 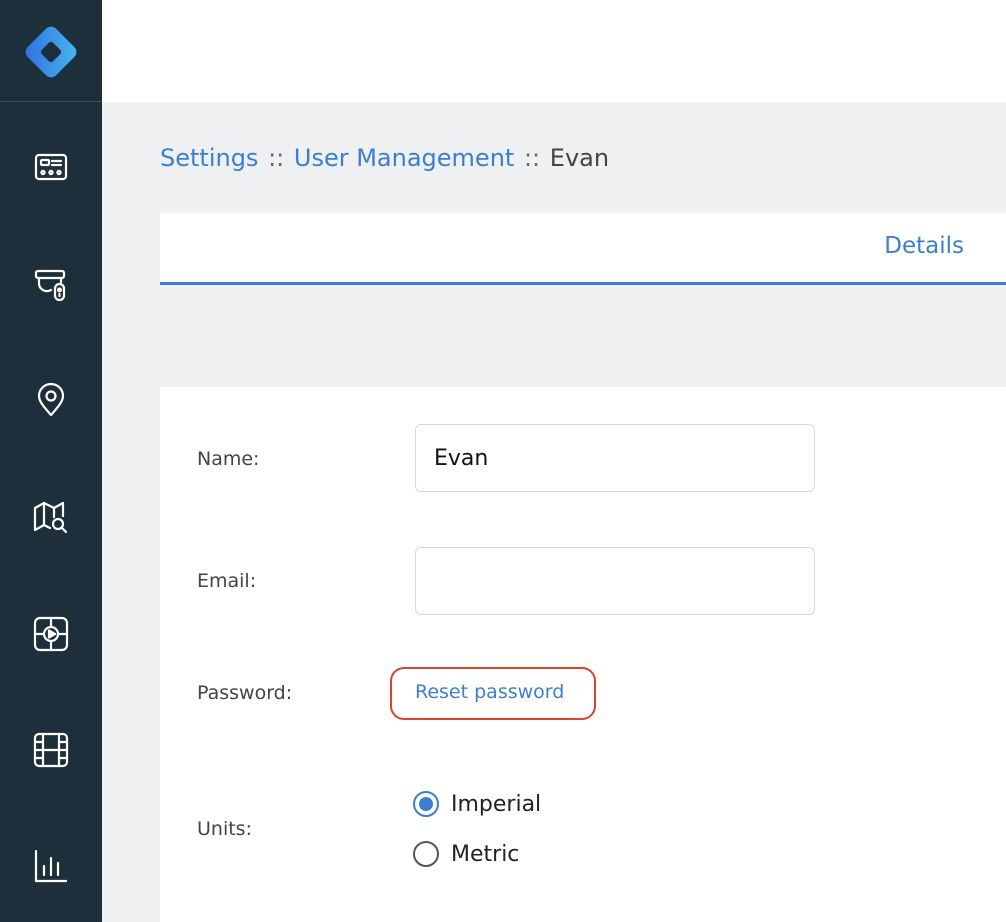 I want to click on dashboard-card-icon, so click(x=51, y=167).